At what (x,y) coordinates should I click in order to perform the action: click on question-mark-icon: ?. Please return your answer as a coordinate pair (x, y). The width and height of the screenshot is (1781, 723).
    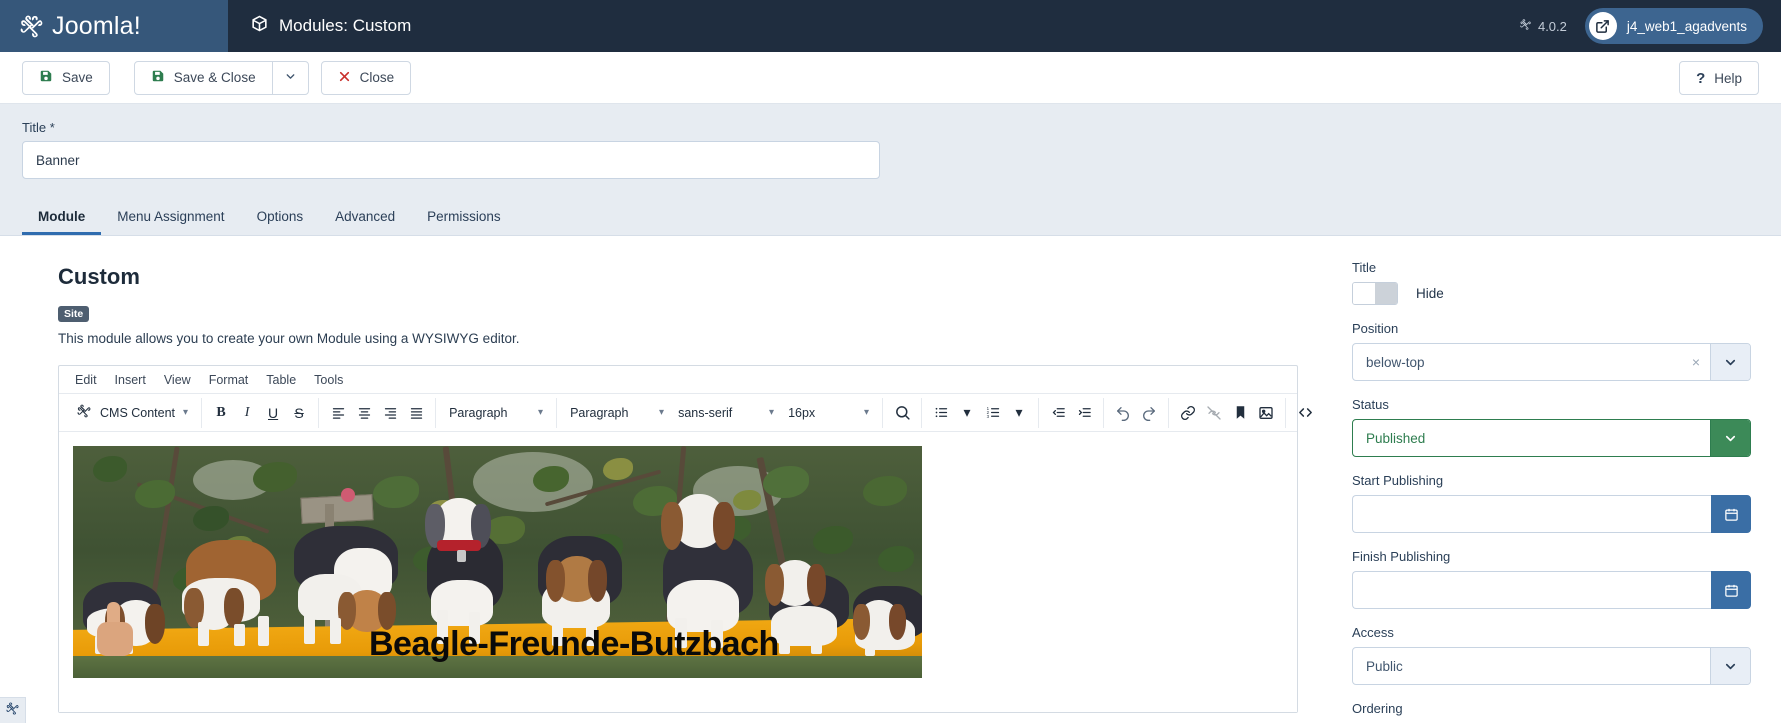
    Looking at the image, I should click on (1701, 78).